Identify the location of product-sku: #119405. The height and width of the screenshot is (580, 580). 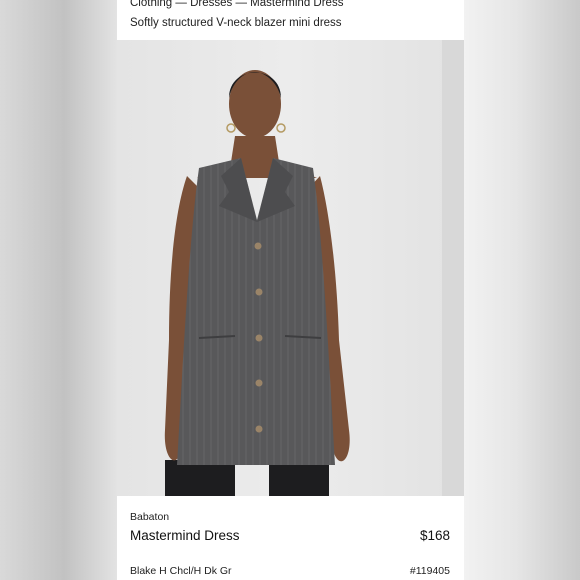
(429, 571).